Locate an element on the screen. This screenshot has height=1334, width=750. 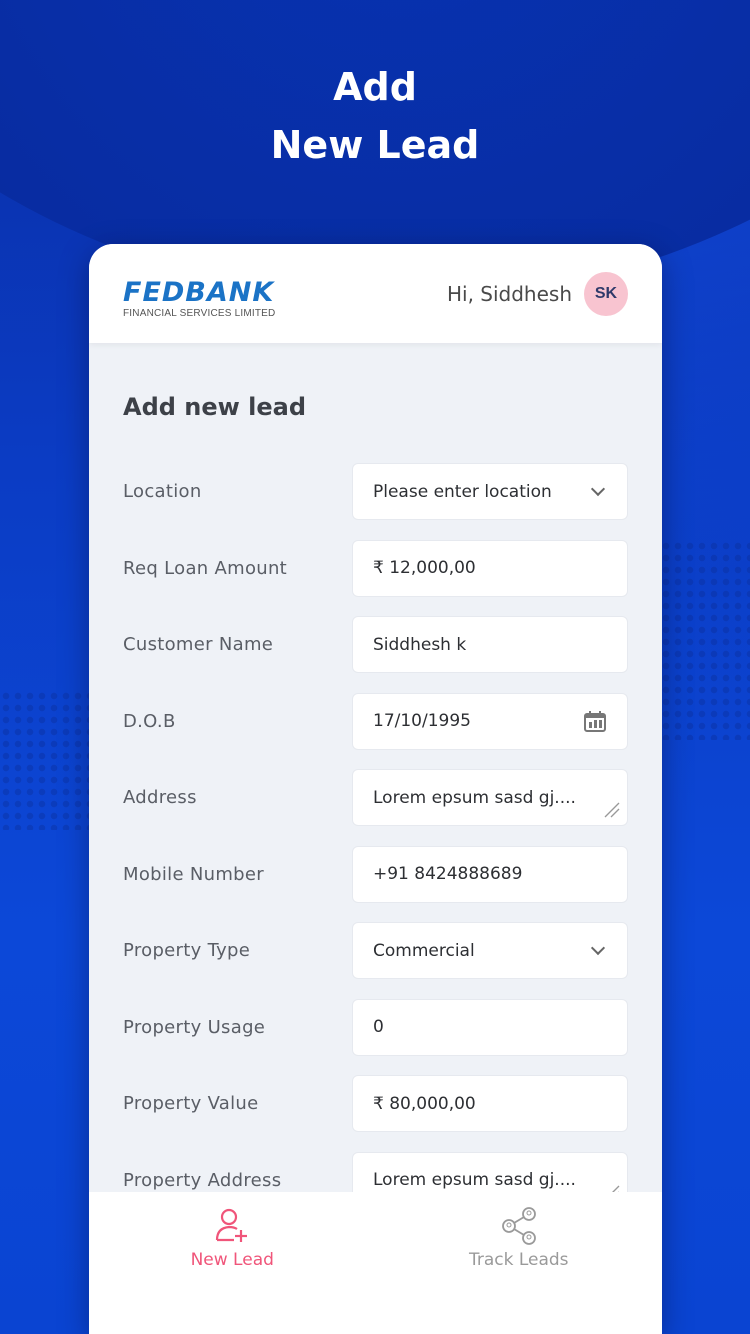
property-type-select: Commercial is located at coordinates (490, 950).